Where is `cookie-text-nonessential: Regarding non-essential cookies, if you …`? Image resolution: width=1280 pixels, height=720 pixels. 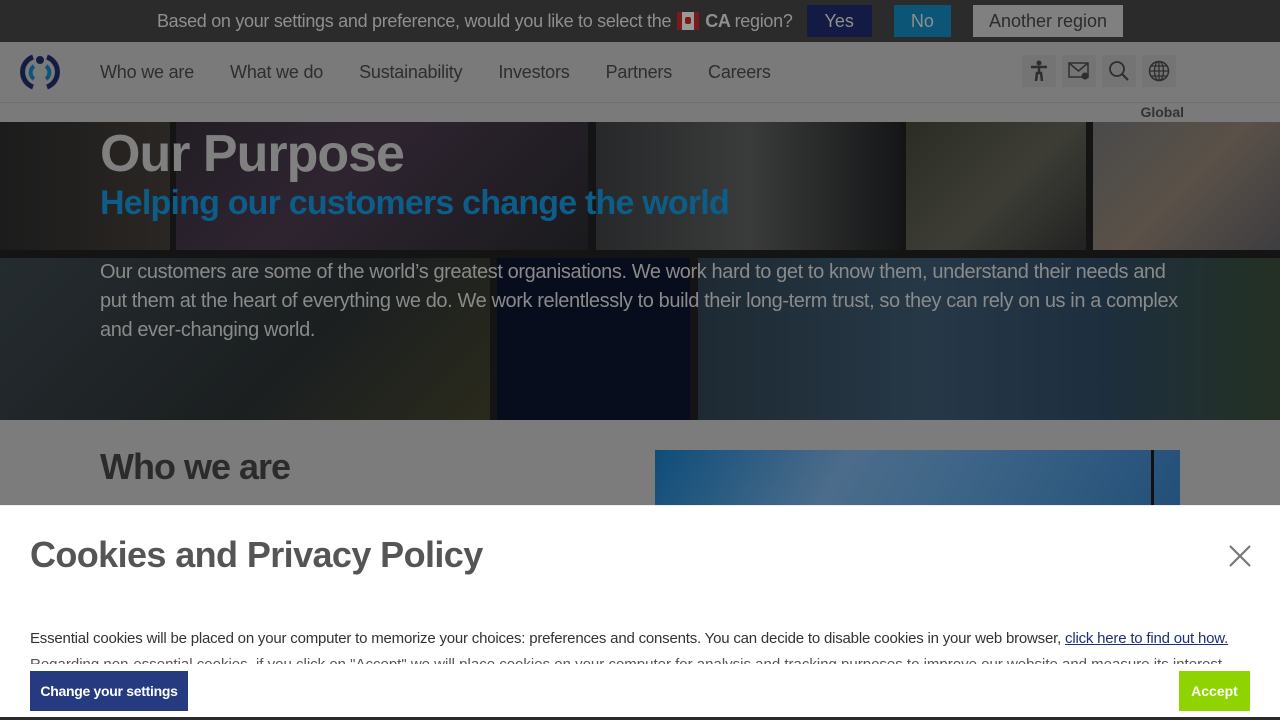 cookie-text-nonessential: Regarding non-essential cookies, if you … is located at coordinates (640, 659).